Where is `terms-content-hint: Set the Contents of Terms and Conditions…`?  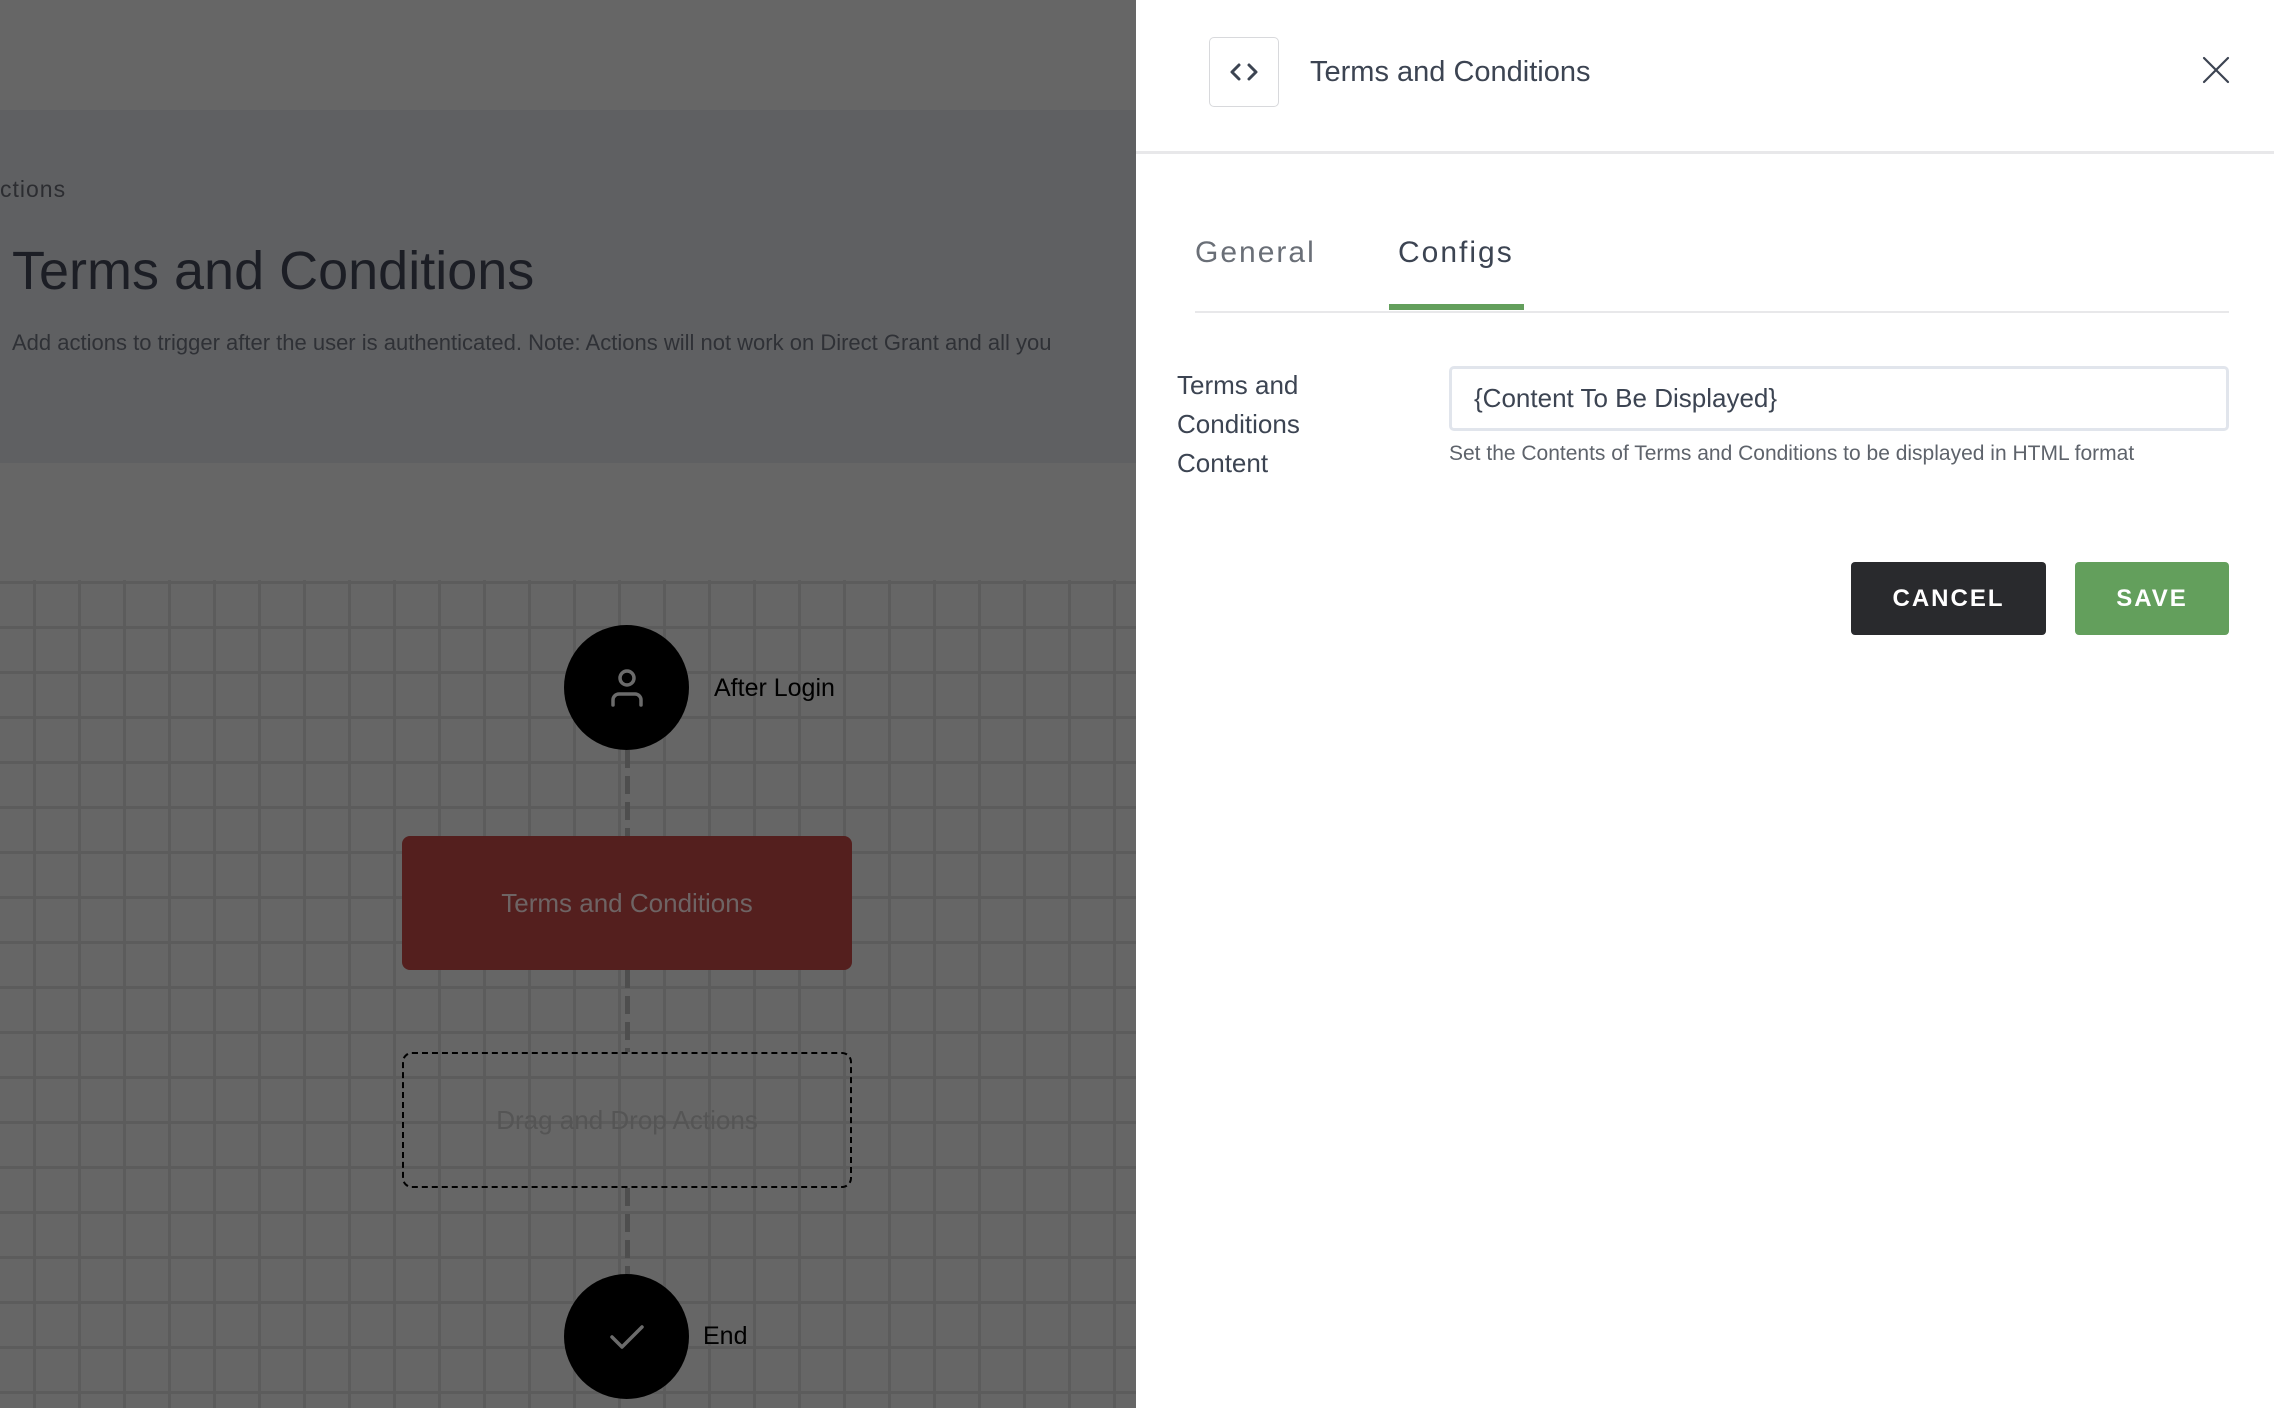 terms-content-hint: Set the Contents of Terms and Conditions… is located at coordinates (1792, 453).